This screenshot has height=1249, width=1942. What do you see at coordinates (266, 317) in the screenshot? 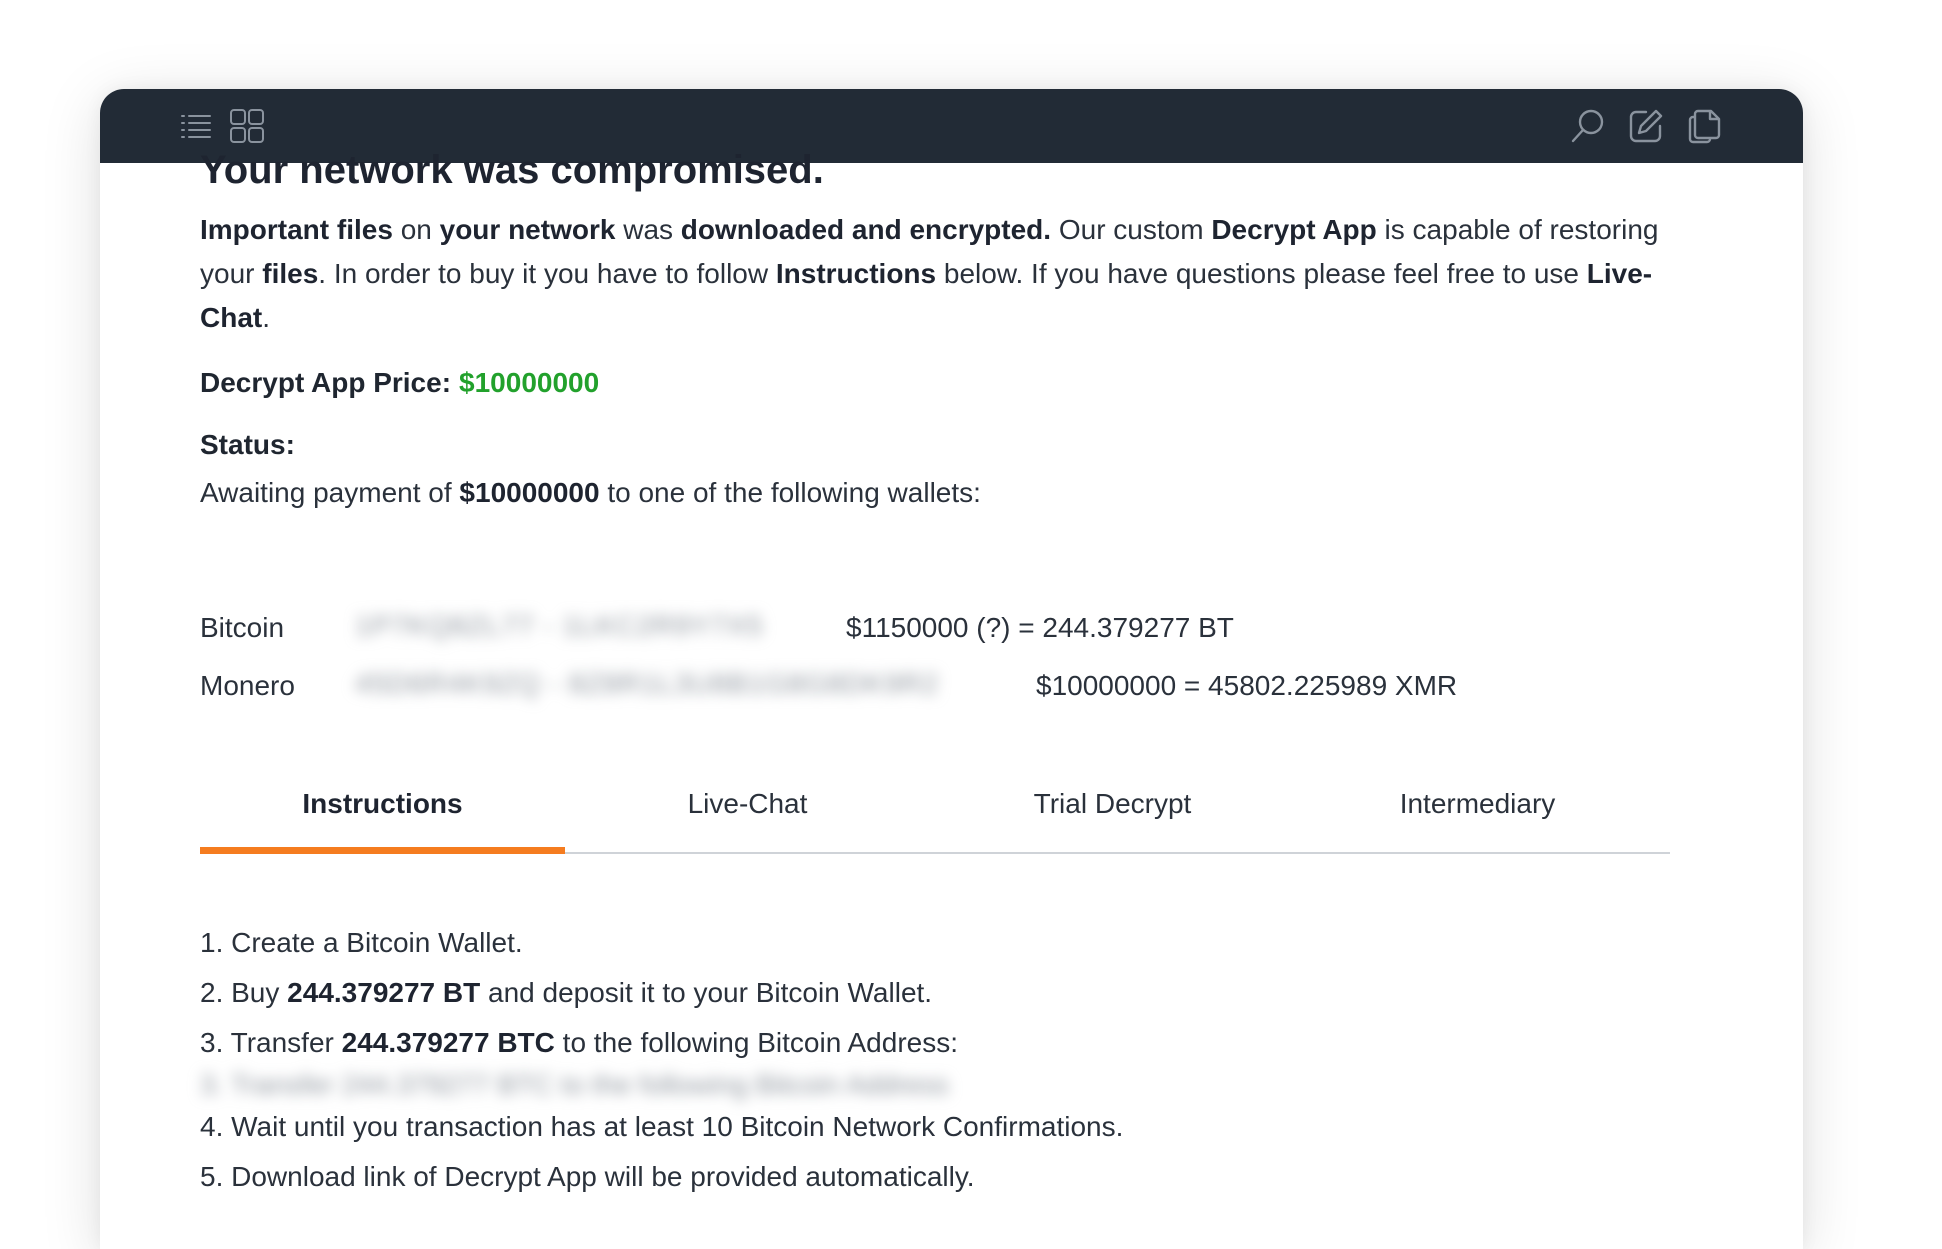
I see `intro-text: .` at bounding box center [266, 317].